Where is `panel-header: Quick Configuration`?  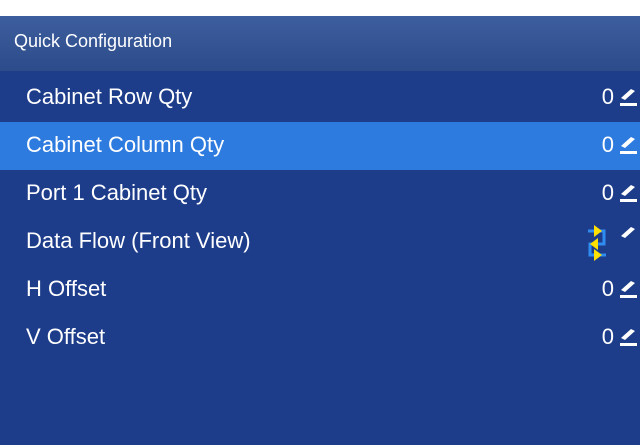 panel-header: Quick Configuration is located at coordinates (320, 43).